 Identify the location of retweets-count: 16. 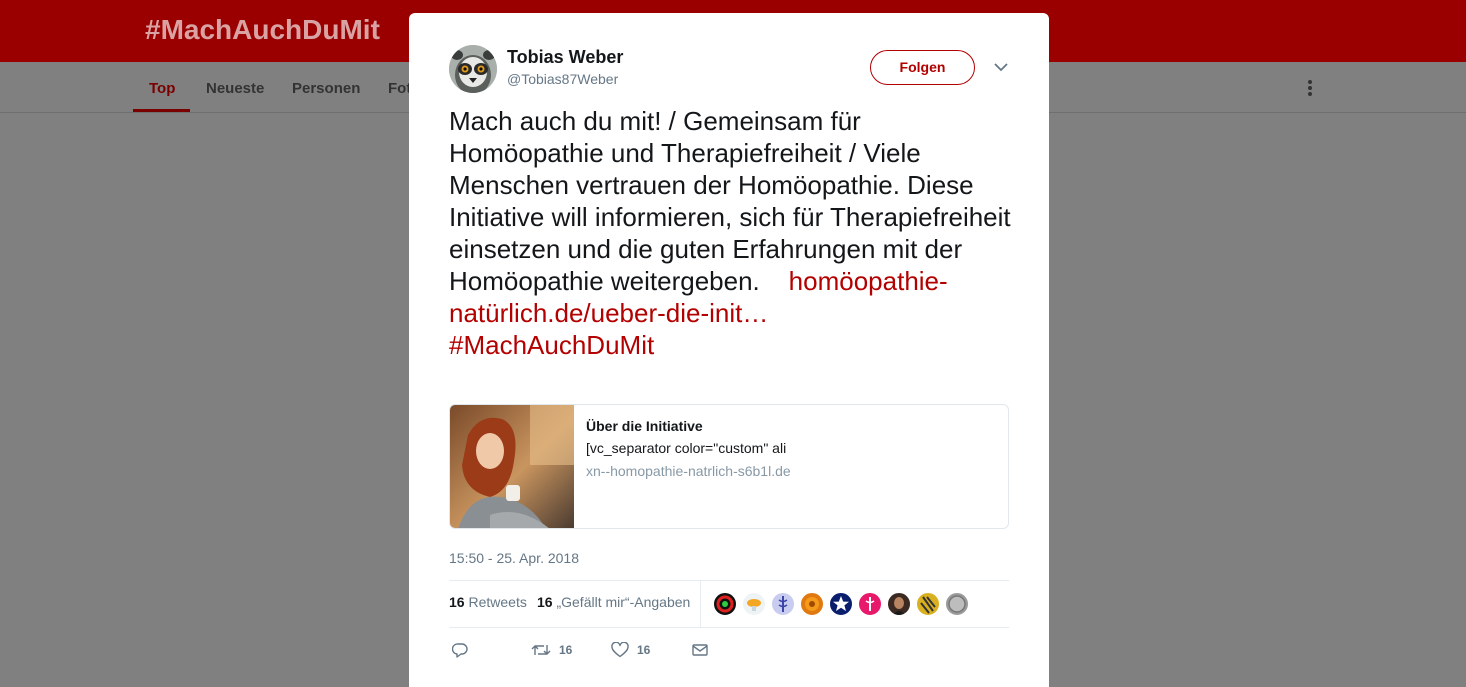
(457, 602).